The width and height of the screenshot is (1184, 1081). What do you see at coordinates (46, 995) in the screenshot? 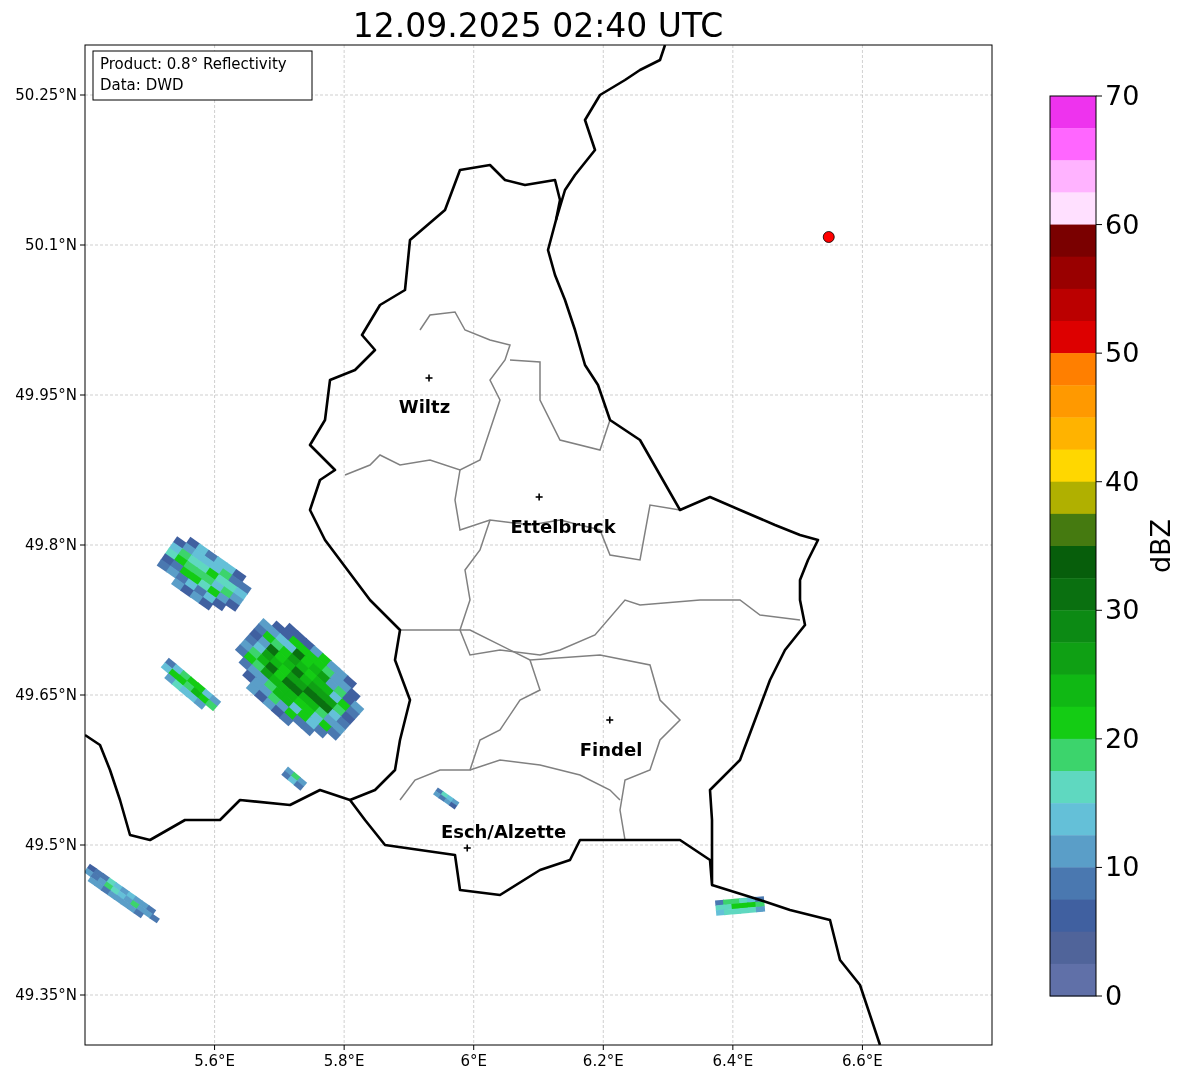
I see `axis-tick-label: 49.35°N` at bounding box center [46, 995].